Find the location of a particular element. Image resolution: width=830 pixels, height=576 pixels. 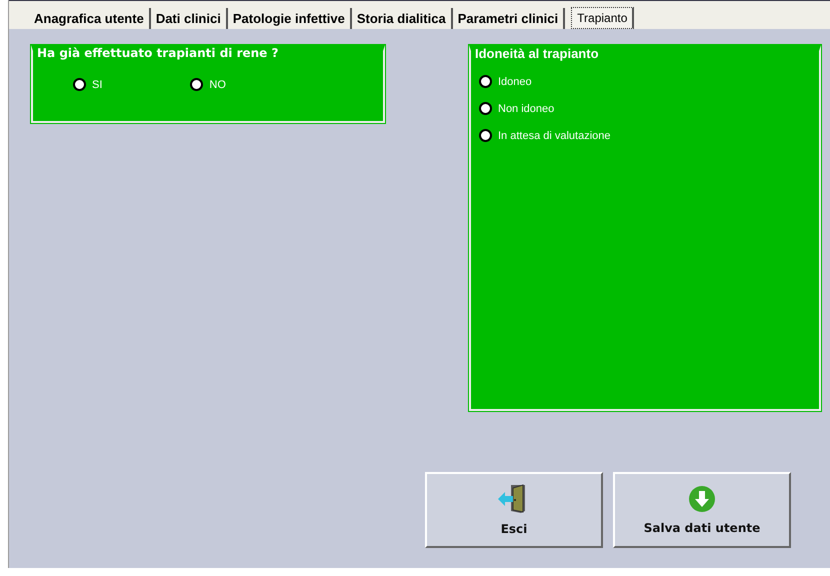

group-title: Idoneità al trapianto is located at coordinates (537, 53).